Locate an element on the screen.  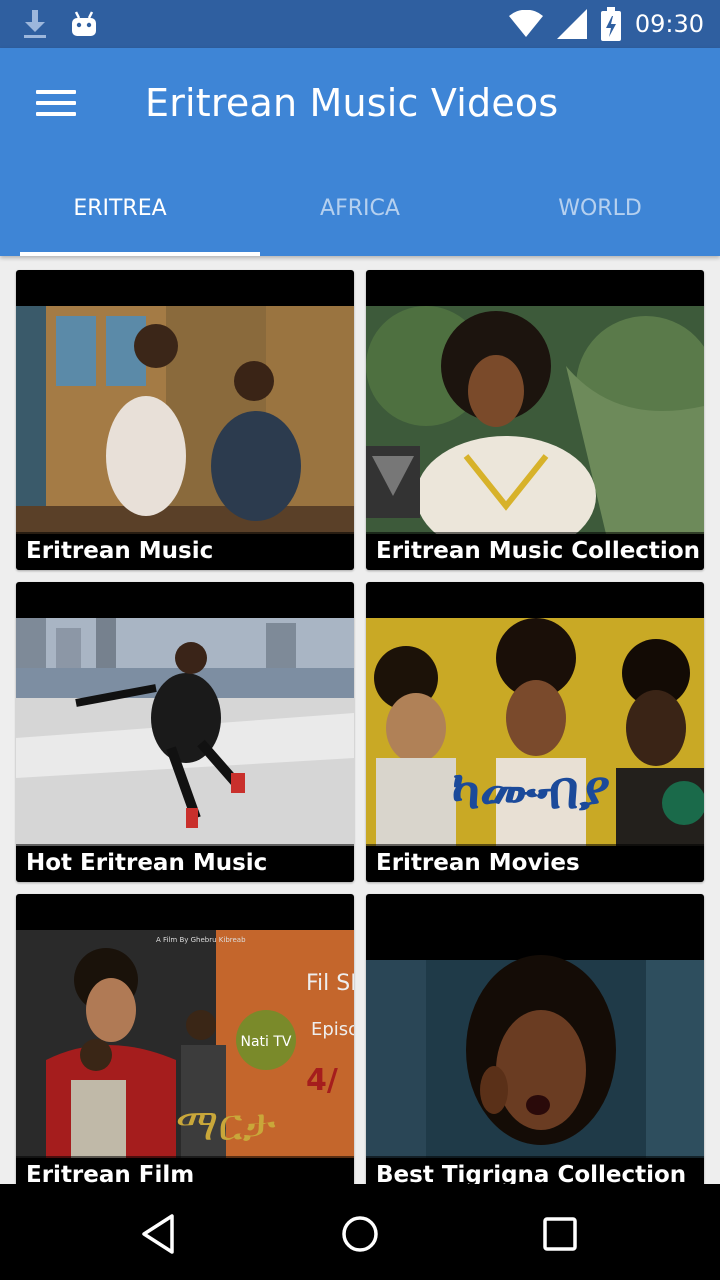
category-card-eritrean-music-collection: Eritrean Music Collection is located at coordinates (535, 420).